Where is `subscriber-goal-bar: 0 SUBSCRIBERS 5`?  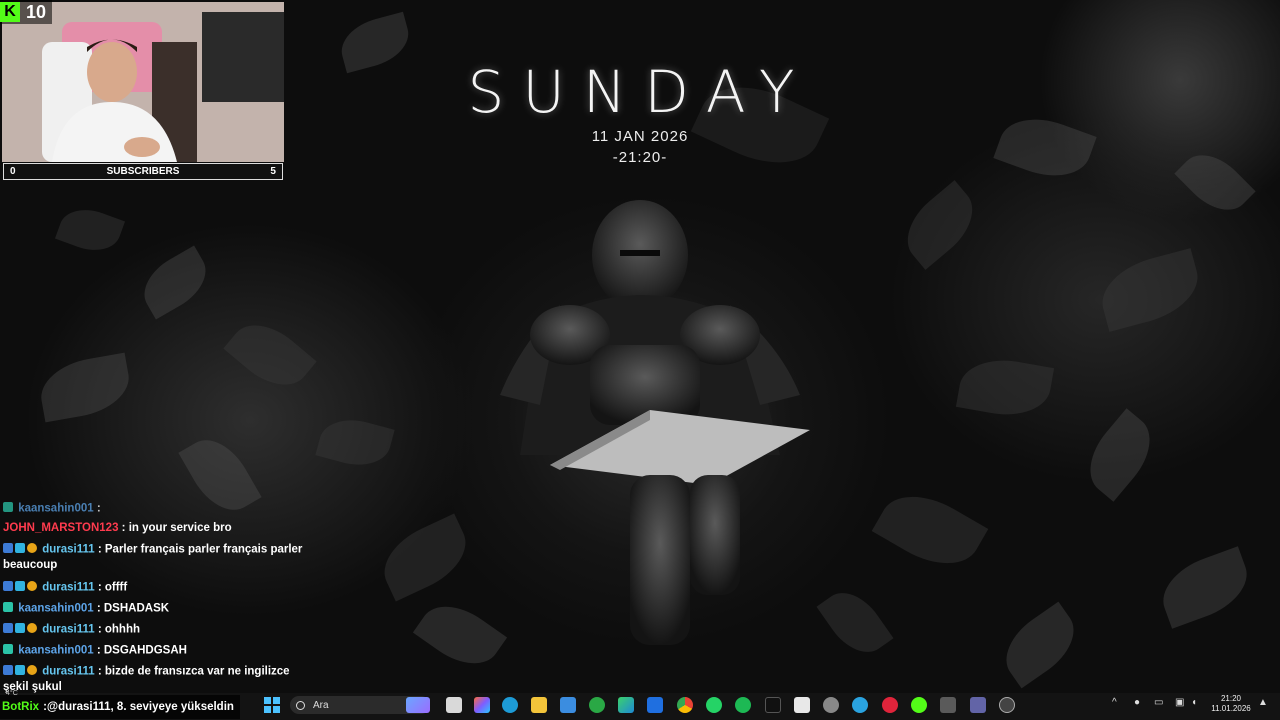
subscriber-goal-bar: 0 SUBSCRIBERS 5 is located at coordinates (143, 171).